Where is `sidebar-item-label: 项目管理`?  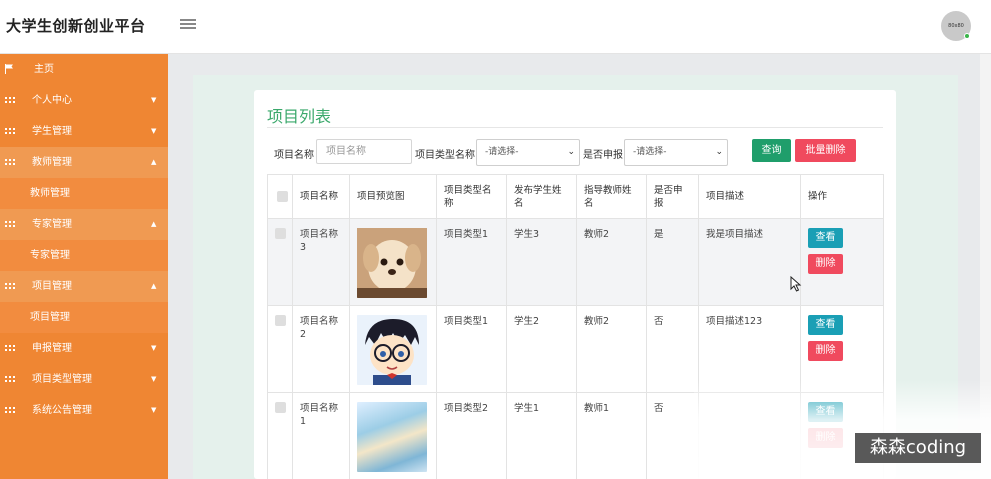
sidebar-item-label: 项目管理 is located at coordinates (52, 286).